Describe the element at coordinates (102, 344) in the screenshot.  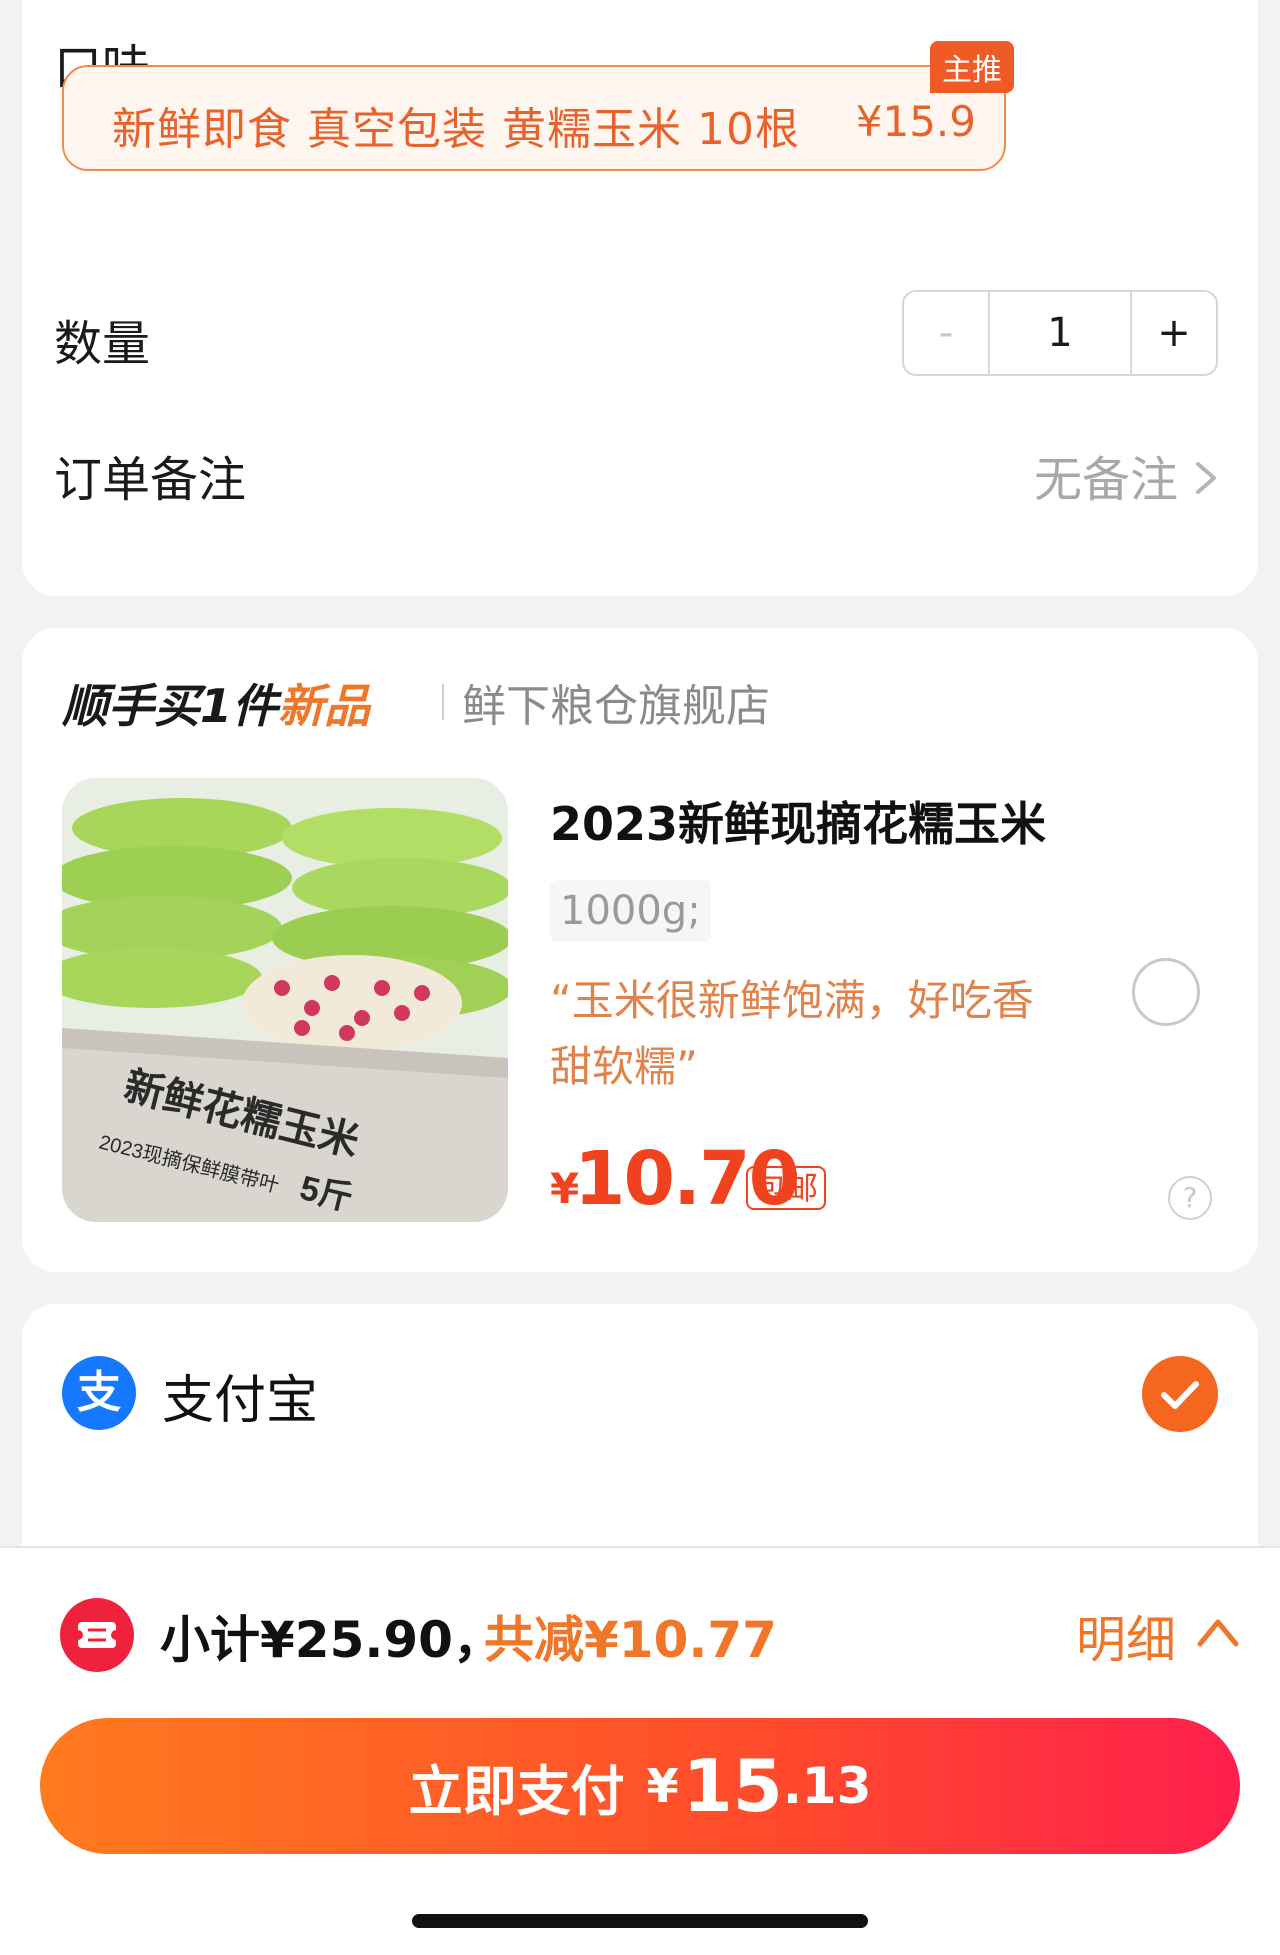
I see `quantity-label: 数量` at that location.